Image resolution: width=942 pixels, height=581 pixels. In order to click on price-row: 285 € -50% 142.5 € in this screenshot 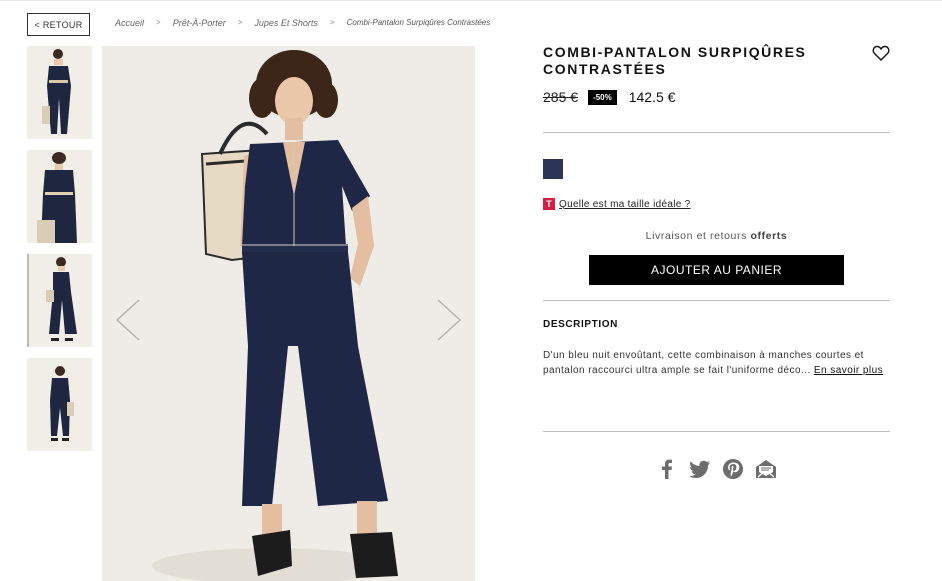, I will do `click(716, 97)`.